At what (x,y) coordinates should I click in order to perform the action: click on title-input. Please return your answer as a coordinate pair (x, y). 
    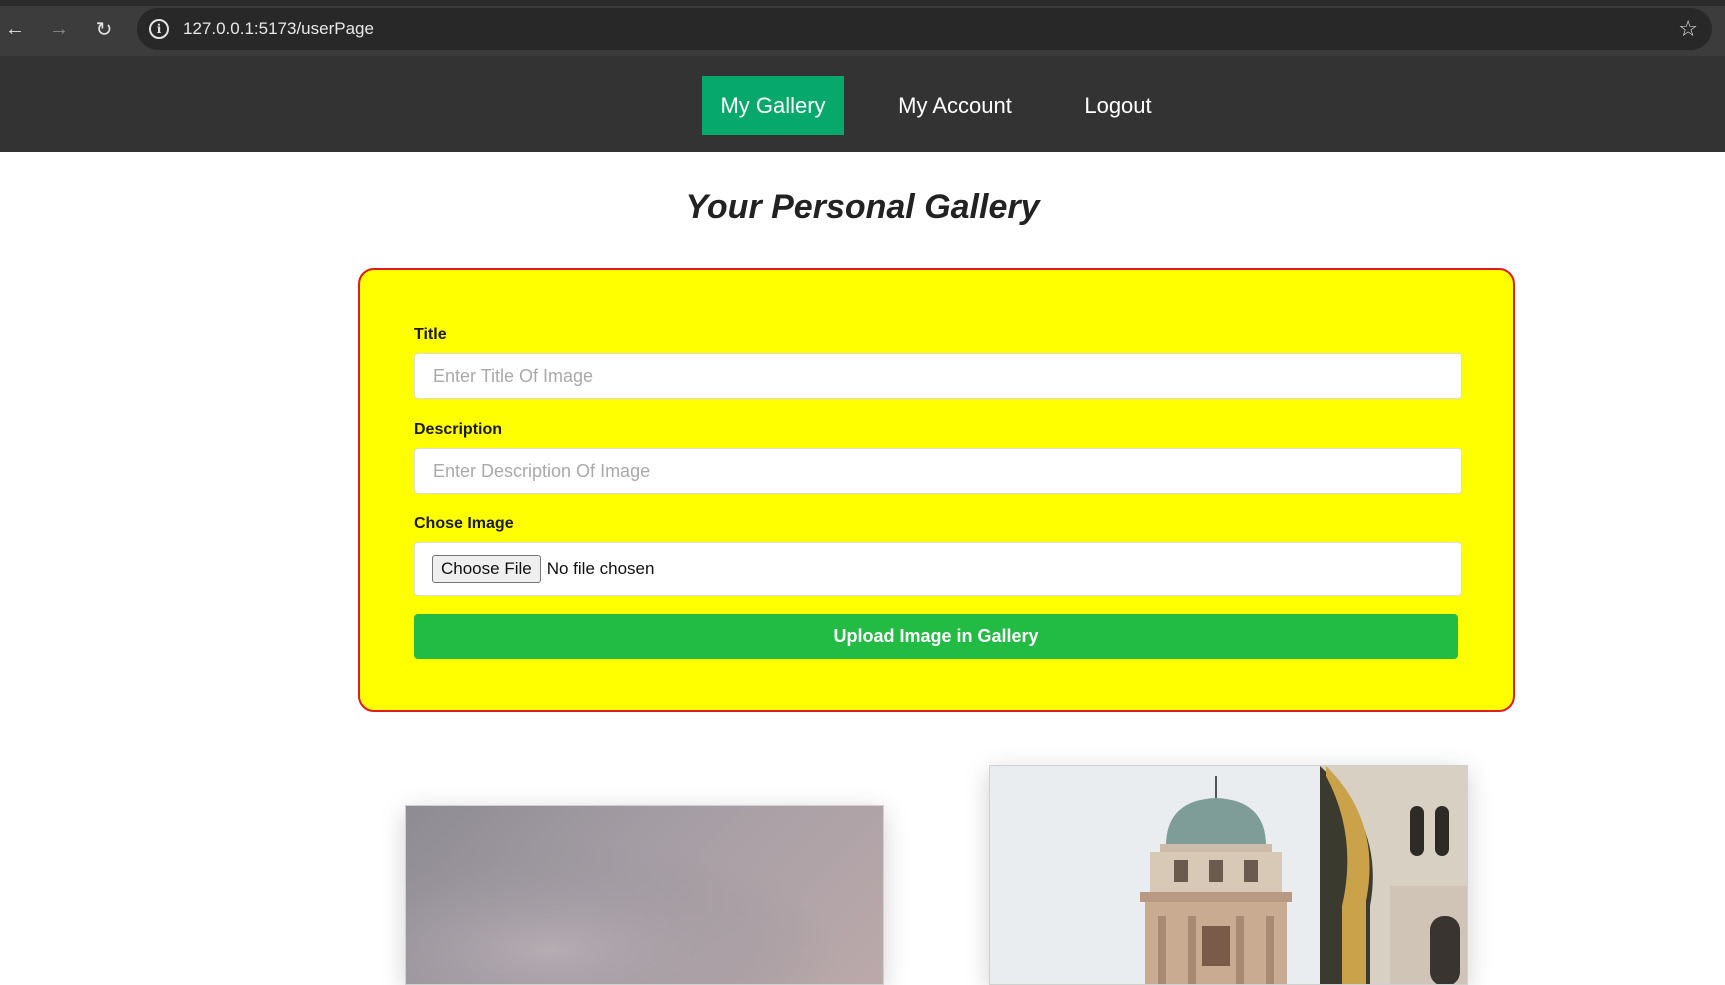
    Looking at the image, I should click on (938, 376).